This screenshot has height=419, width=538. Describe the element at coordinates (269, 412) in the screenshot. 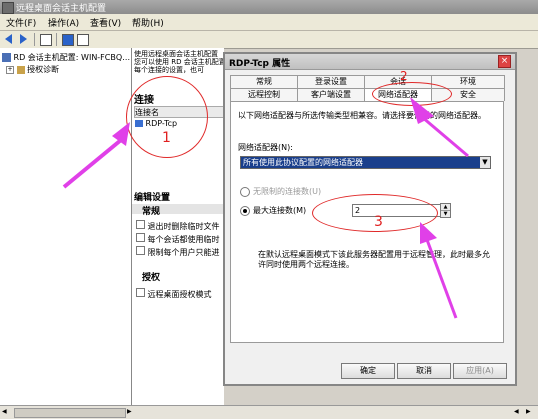

I see `horizontal-scrollbar: ◀ ▶ ◀ ▶` at that location.